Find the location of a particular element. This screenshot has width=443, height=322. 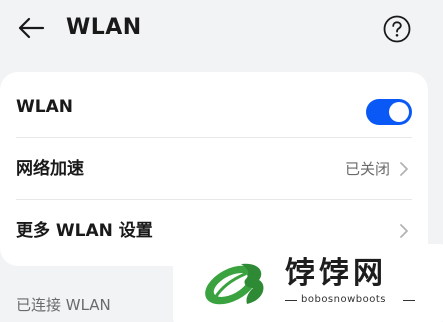

arrow-left-icon is located at coordinates (31, 28).